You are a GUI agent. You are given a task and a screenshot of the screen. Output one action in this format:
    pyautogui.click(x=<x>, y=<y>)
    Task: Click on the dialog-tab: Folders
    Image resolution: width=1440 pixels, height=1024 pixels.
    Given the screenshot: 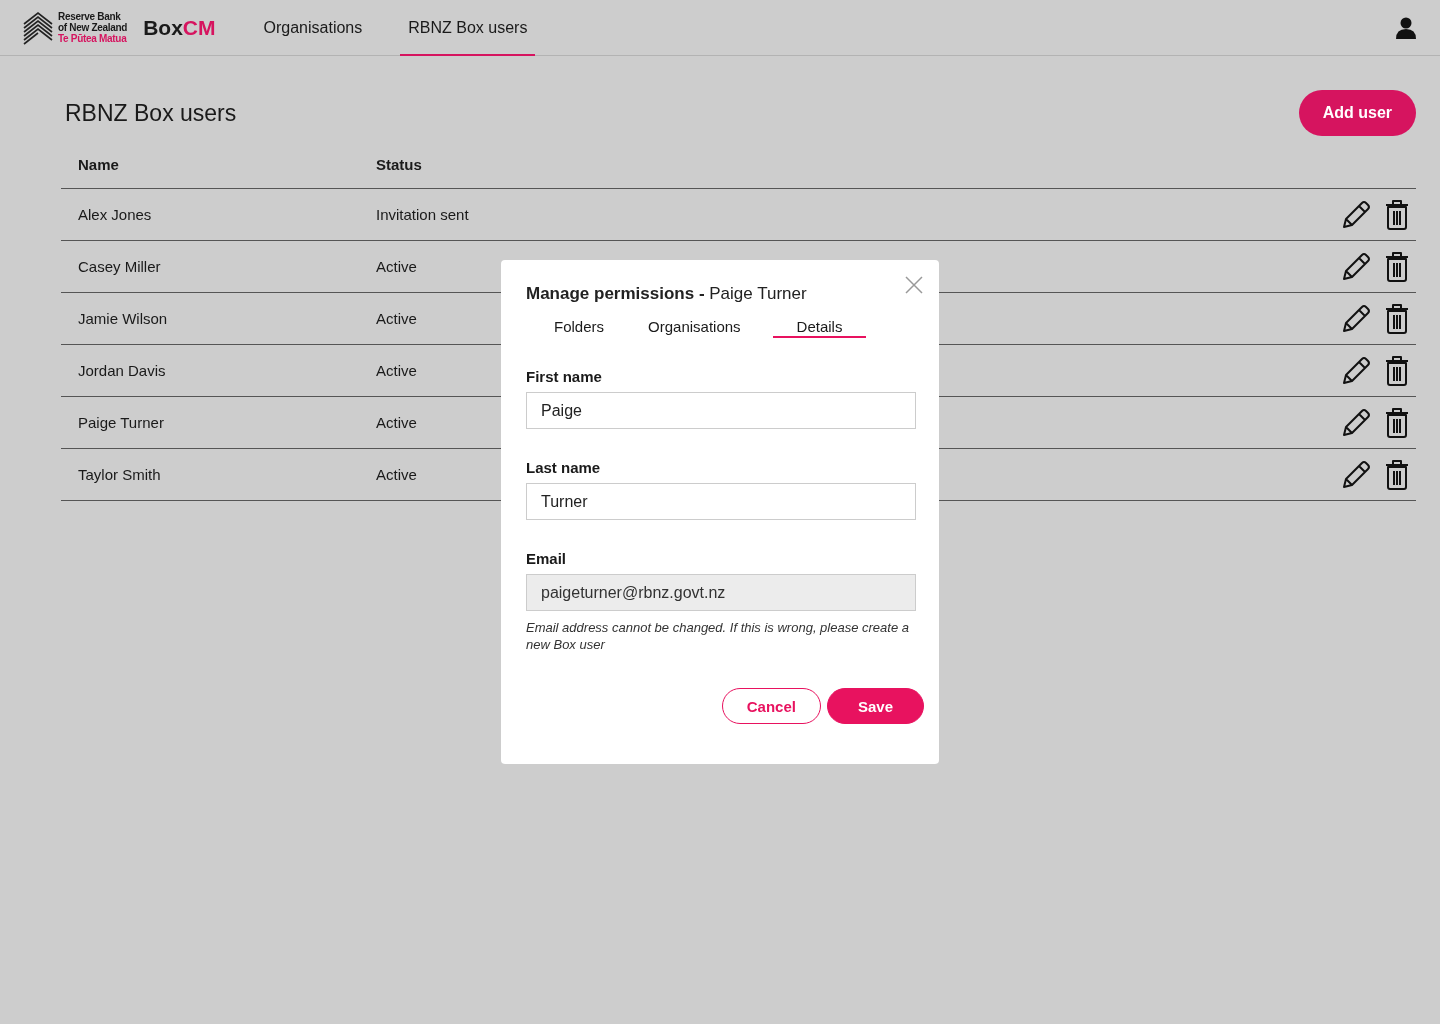 What is the action you would take?
    pyautogui.click(x=579, y=327)
    